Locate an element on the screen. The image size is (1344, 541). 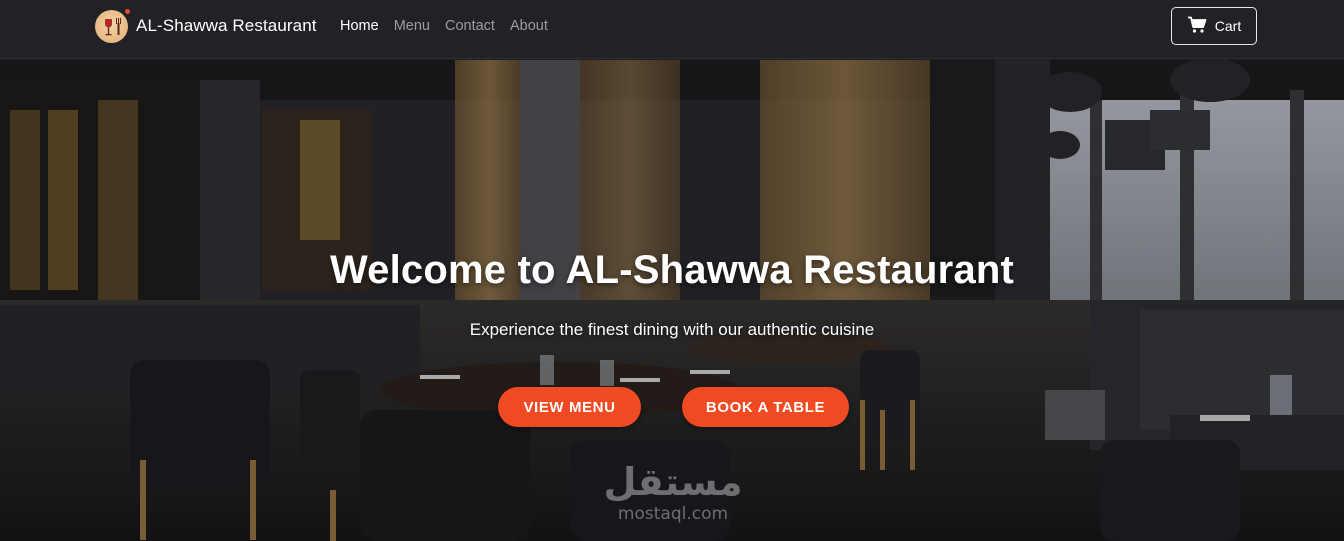
watermark-latin-text: mostaql.com is located at coordinates (673, 514).